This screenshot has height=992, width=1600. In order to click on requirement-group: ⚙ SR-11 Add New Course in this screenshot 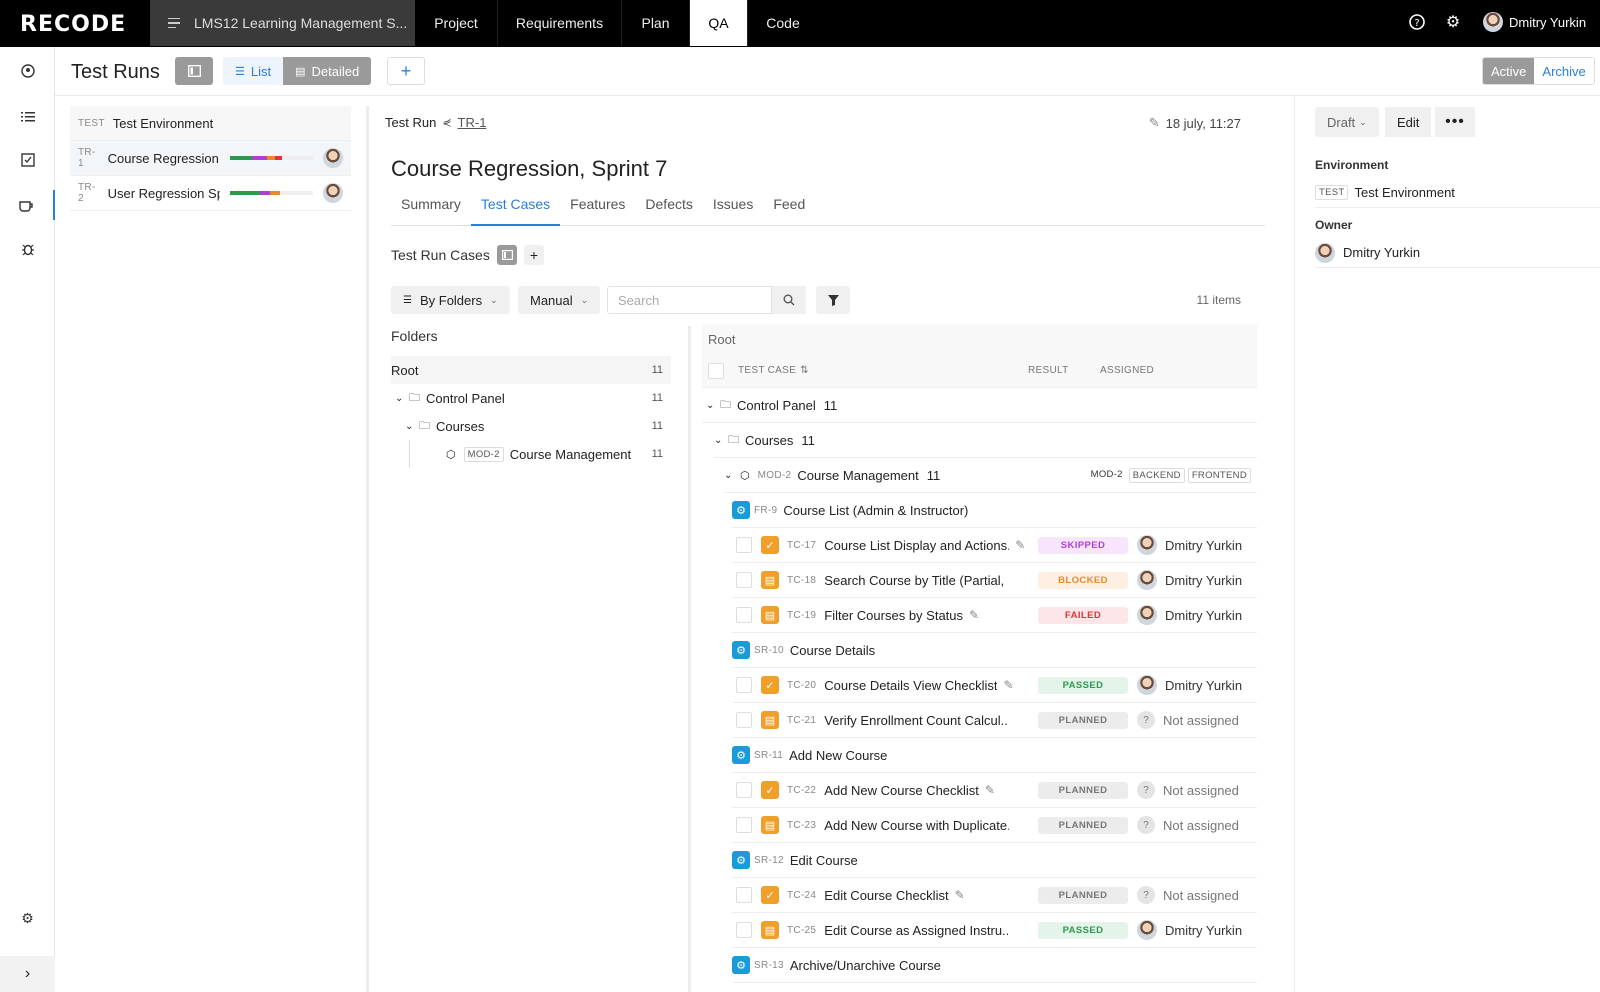, I will do `click(994, 755)`.